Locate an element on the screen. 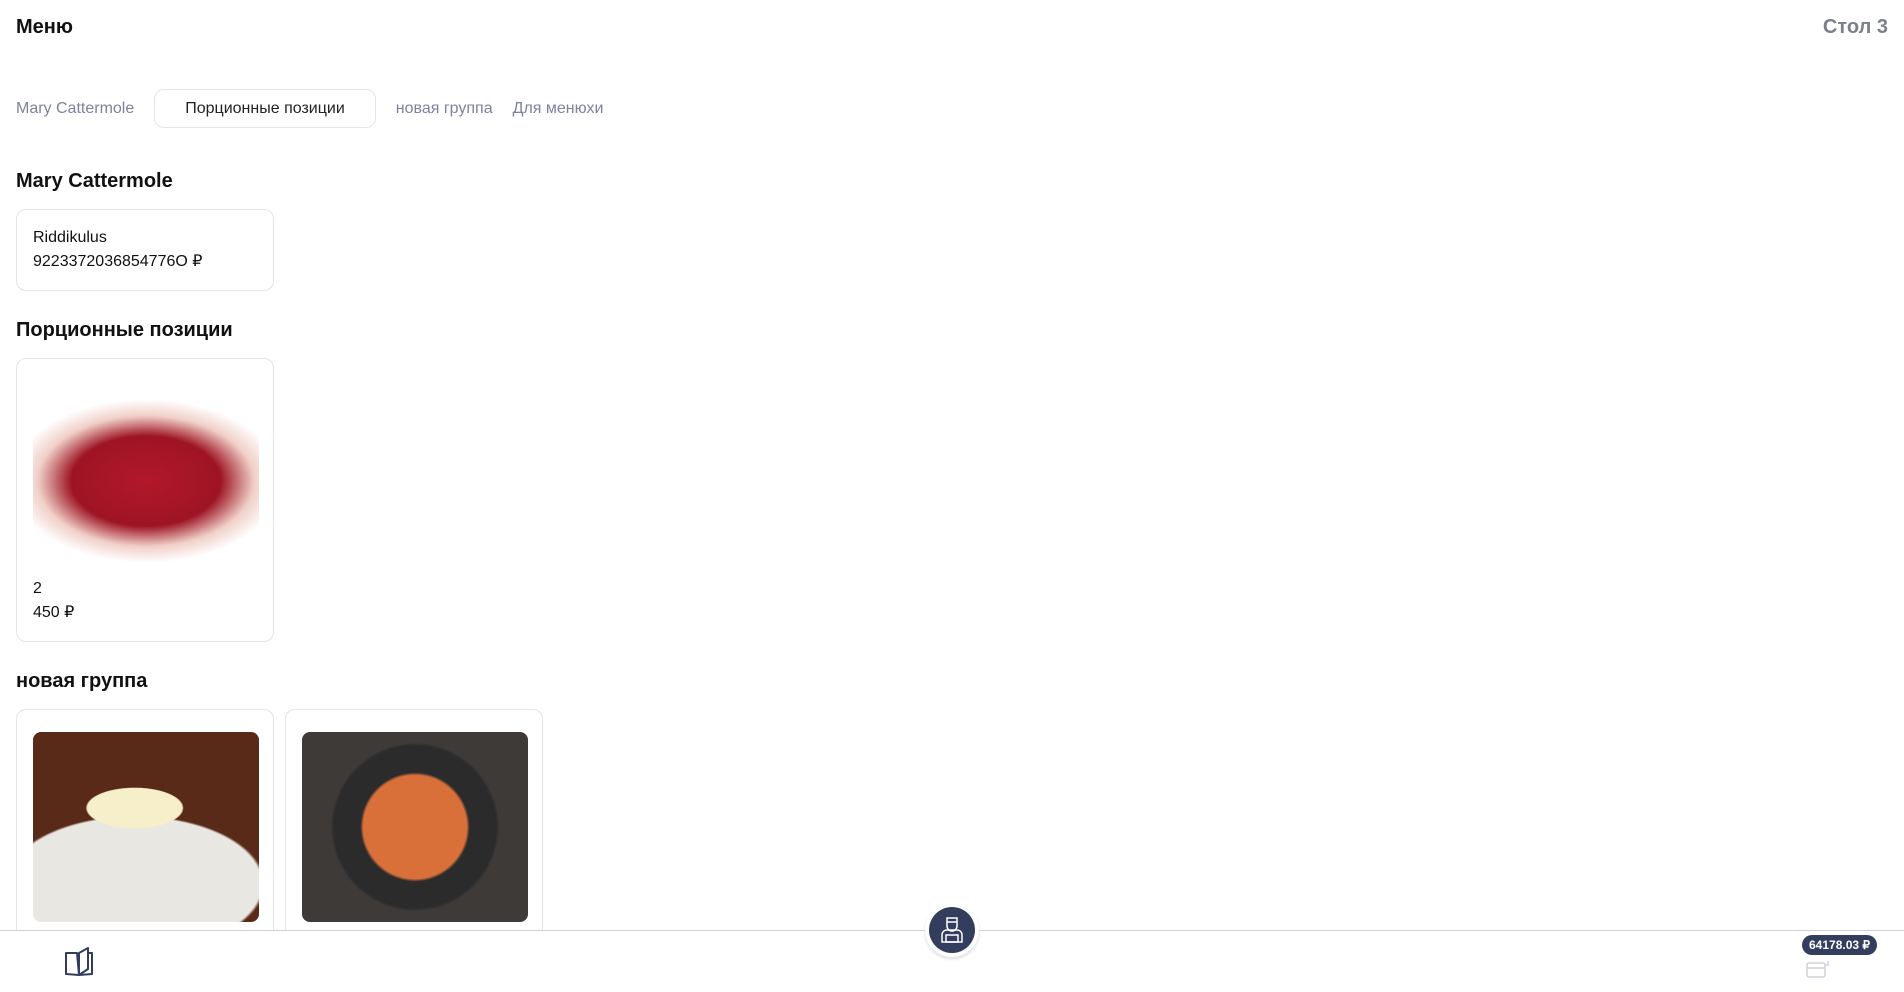 This screenshot has width=1904, height=992. payment-card-icon is located at coordinates (1818, 971).